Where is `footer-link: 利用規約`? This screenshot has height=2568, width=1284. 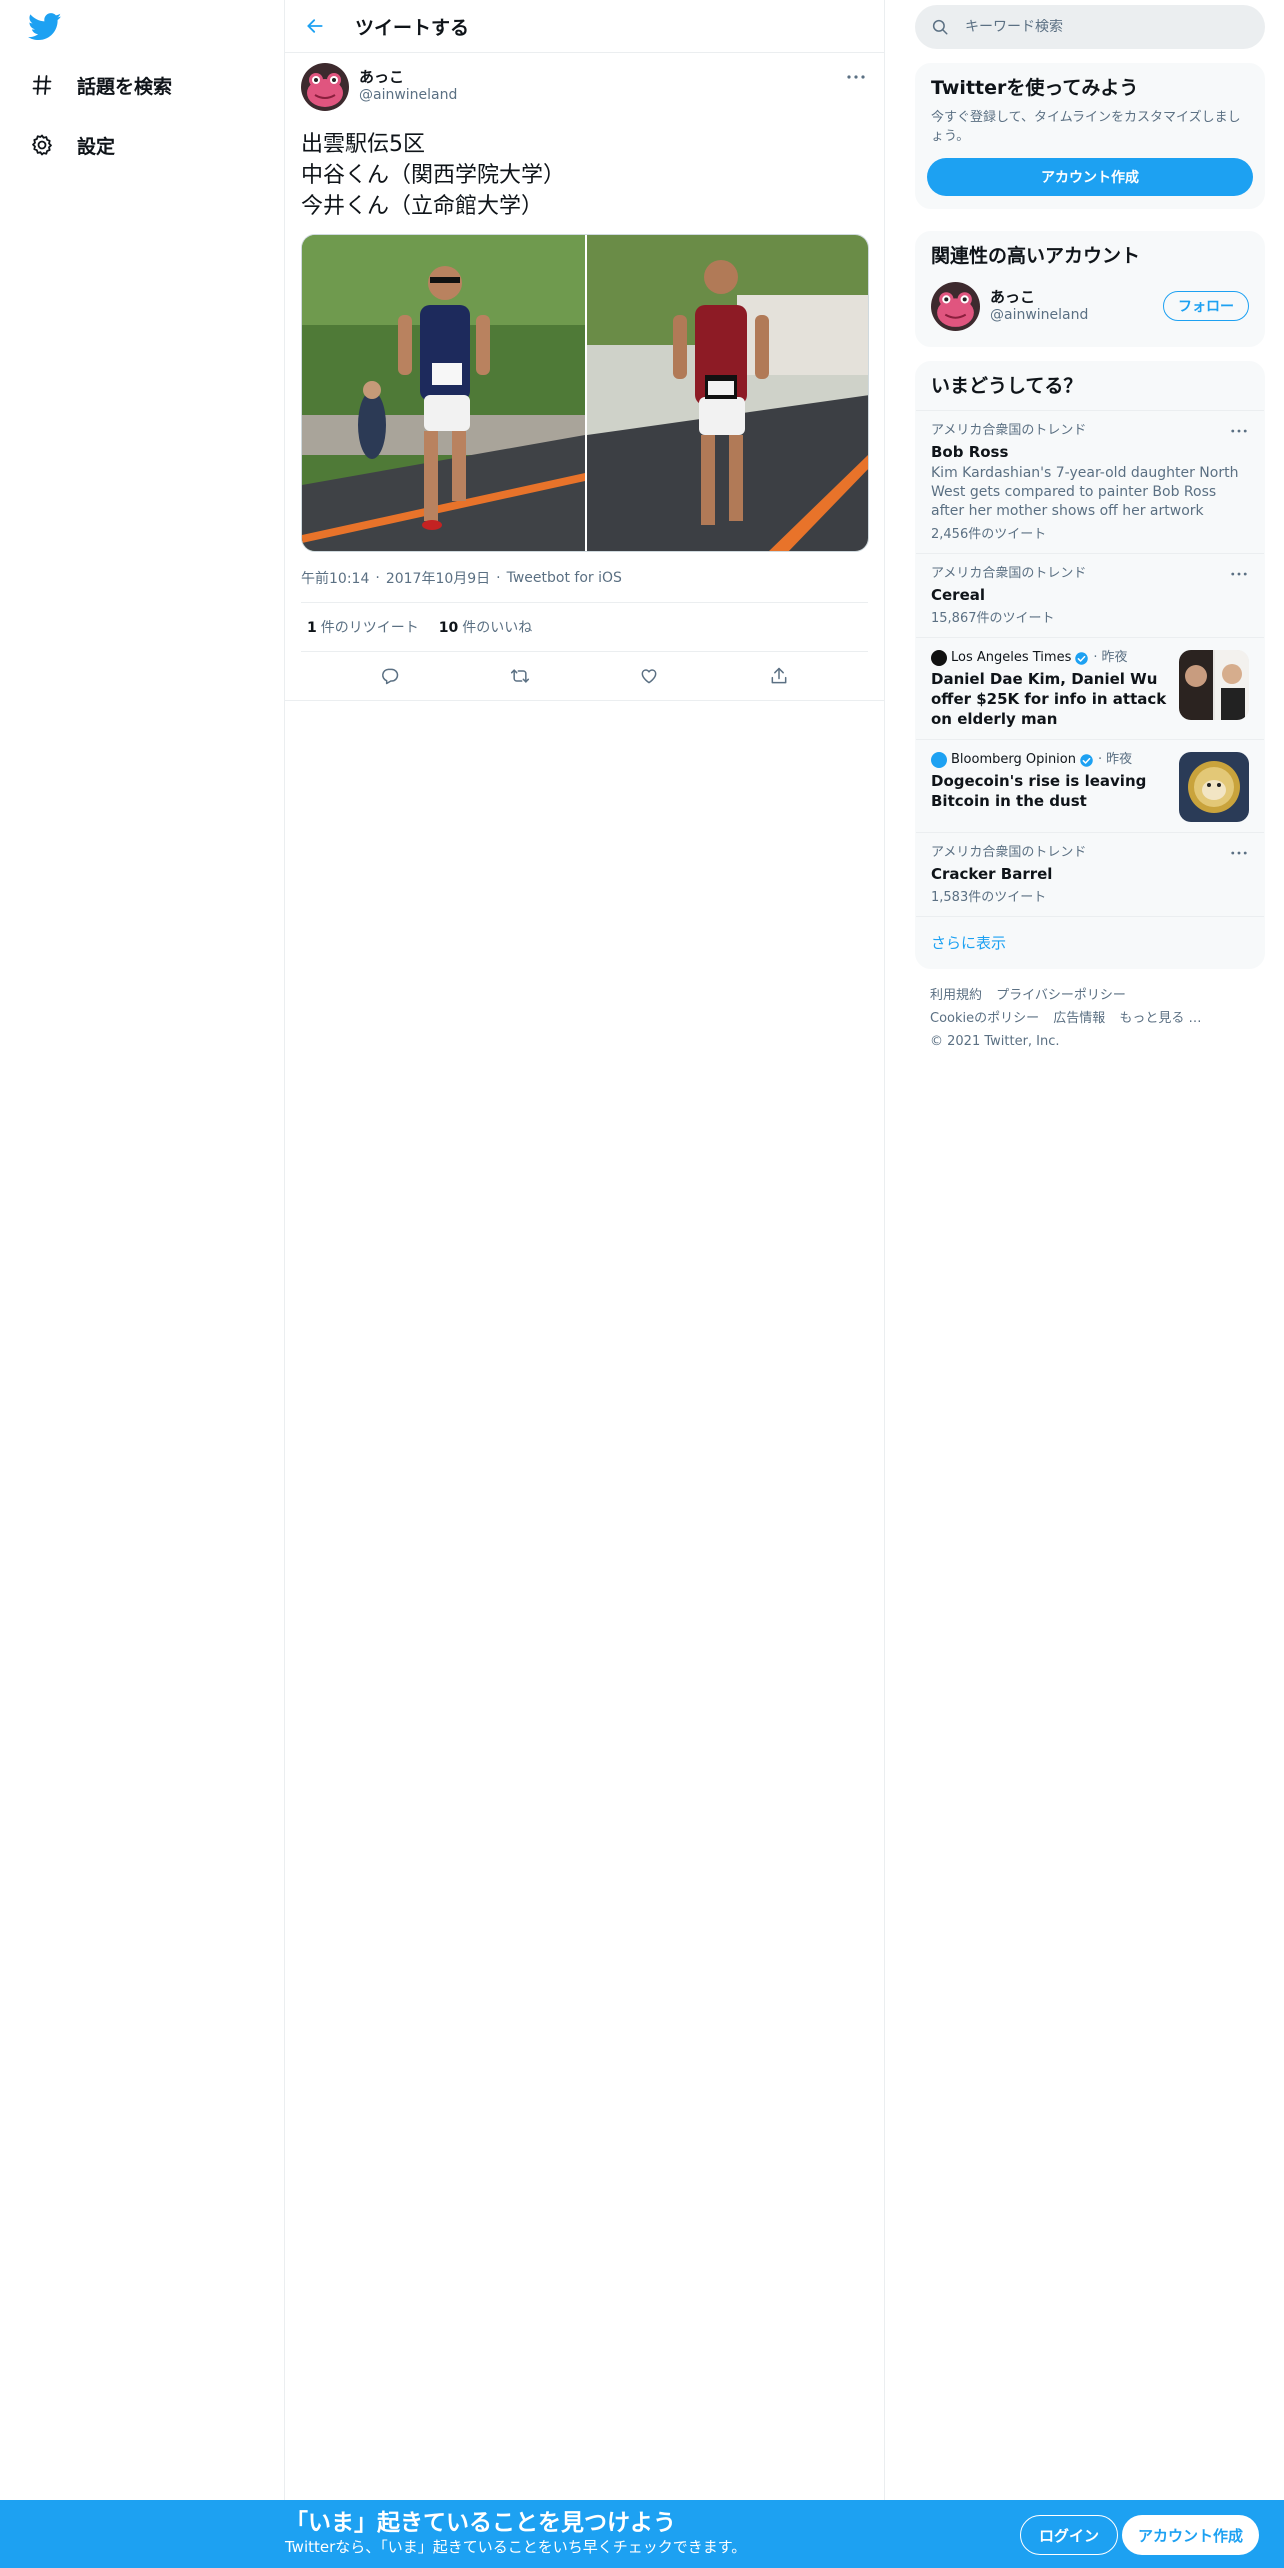 footer-link: 利用規約 is located at coordinates (956, 995).